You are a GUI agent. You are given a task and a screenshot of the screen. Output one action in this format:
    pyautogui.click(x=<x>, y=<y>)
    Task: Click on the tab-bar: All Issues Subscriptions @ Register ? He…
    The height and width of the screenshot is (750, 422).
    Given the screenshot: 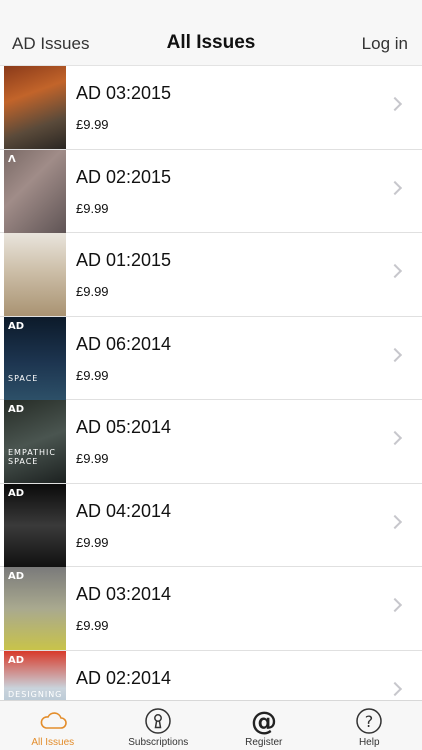 What is the action you would take?
    pyautogui.click(x=211, y=725)
    